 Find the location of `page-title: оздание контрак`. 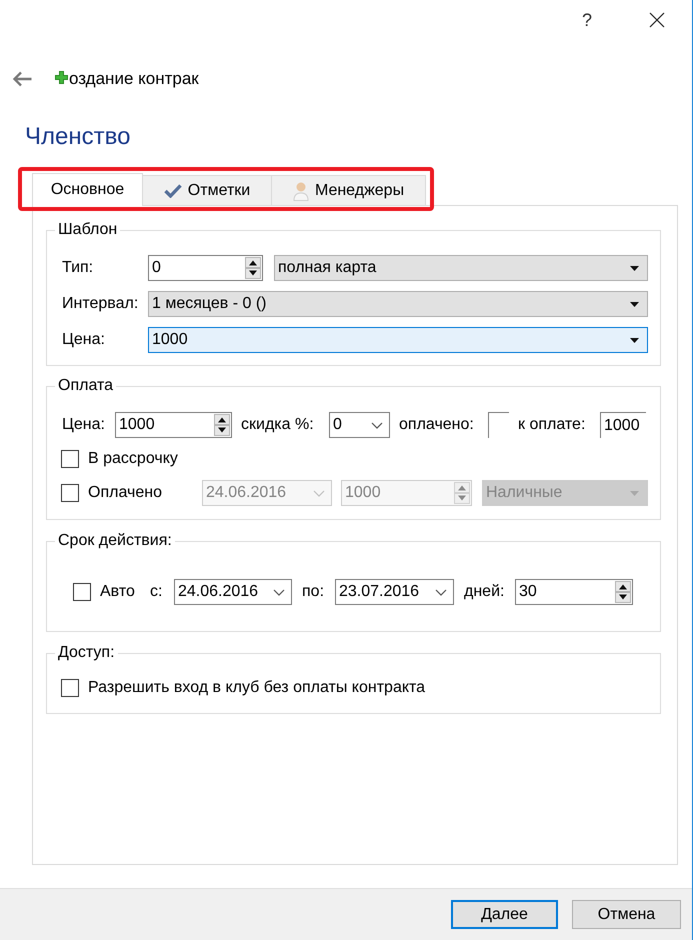

page-title: оздание контрак is located at coordinates (134, 79).